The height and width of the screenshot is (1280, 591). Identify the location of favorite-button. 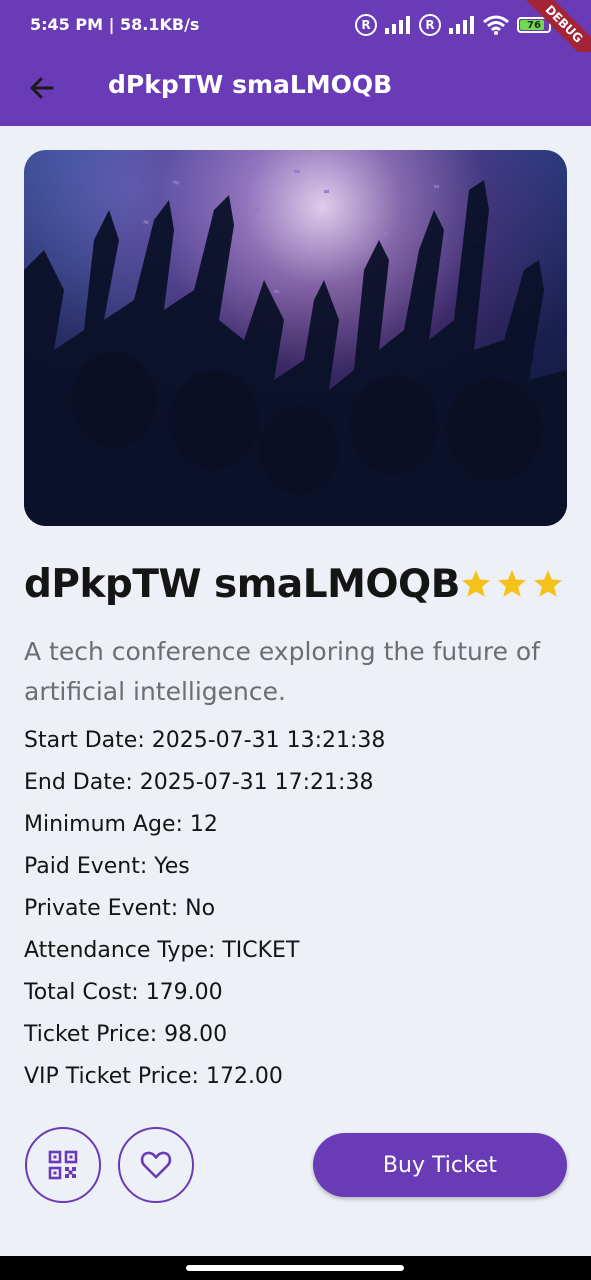
(156, 1165).